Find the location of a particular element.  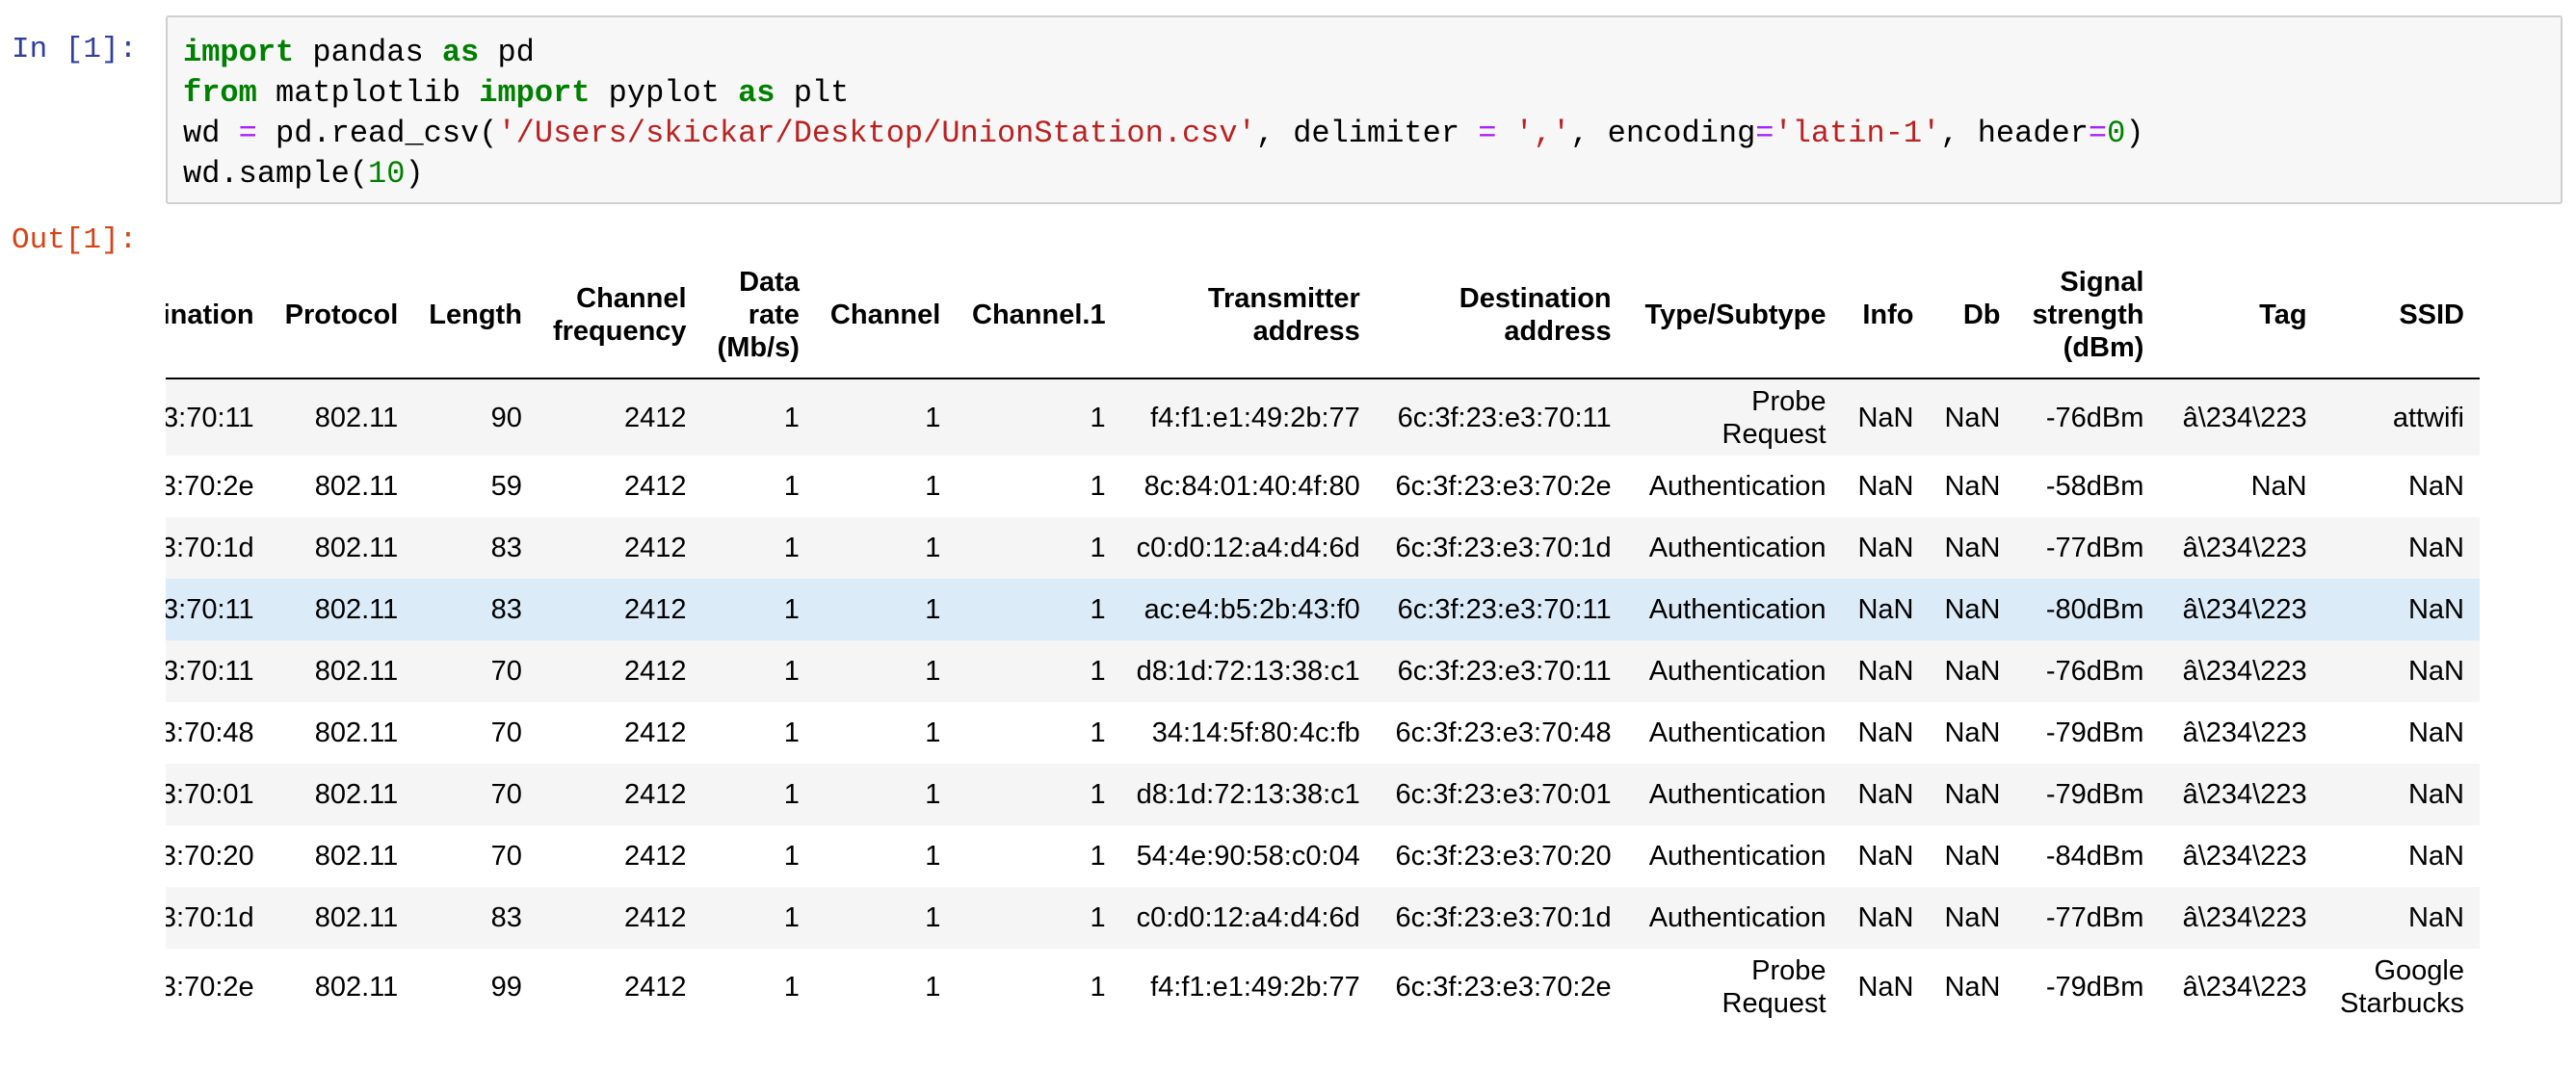

header-channel: Channel is located at coordinates (885, 315).